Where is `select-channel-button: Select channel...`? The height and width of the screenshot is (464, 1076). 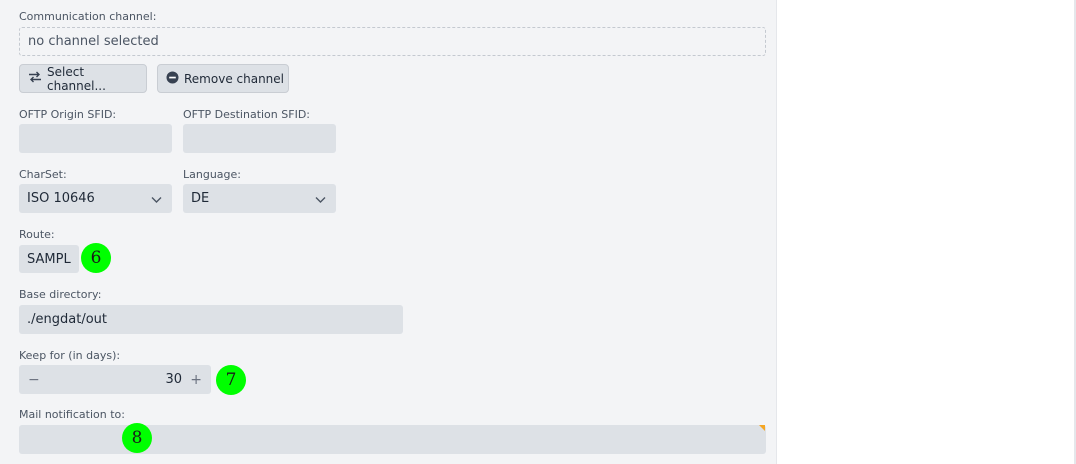
select-channel-button: Select channel... is located at coordinates (83, 78).